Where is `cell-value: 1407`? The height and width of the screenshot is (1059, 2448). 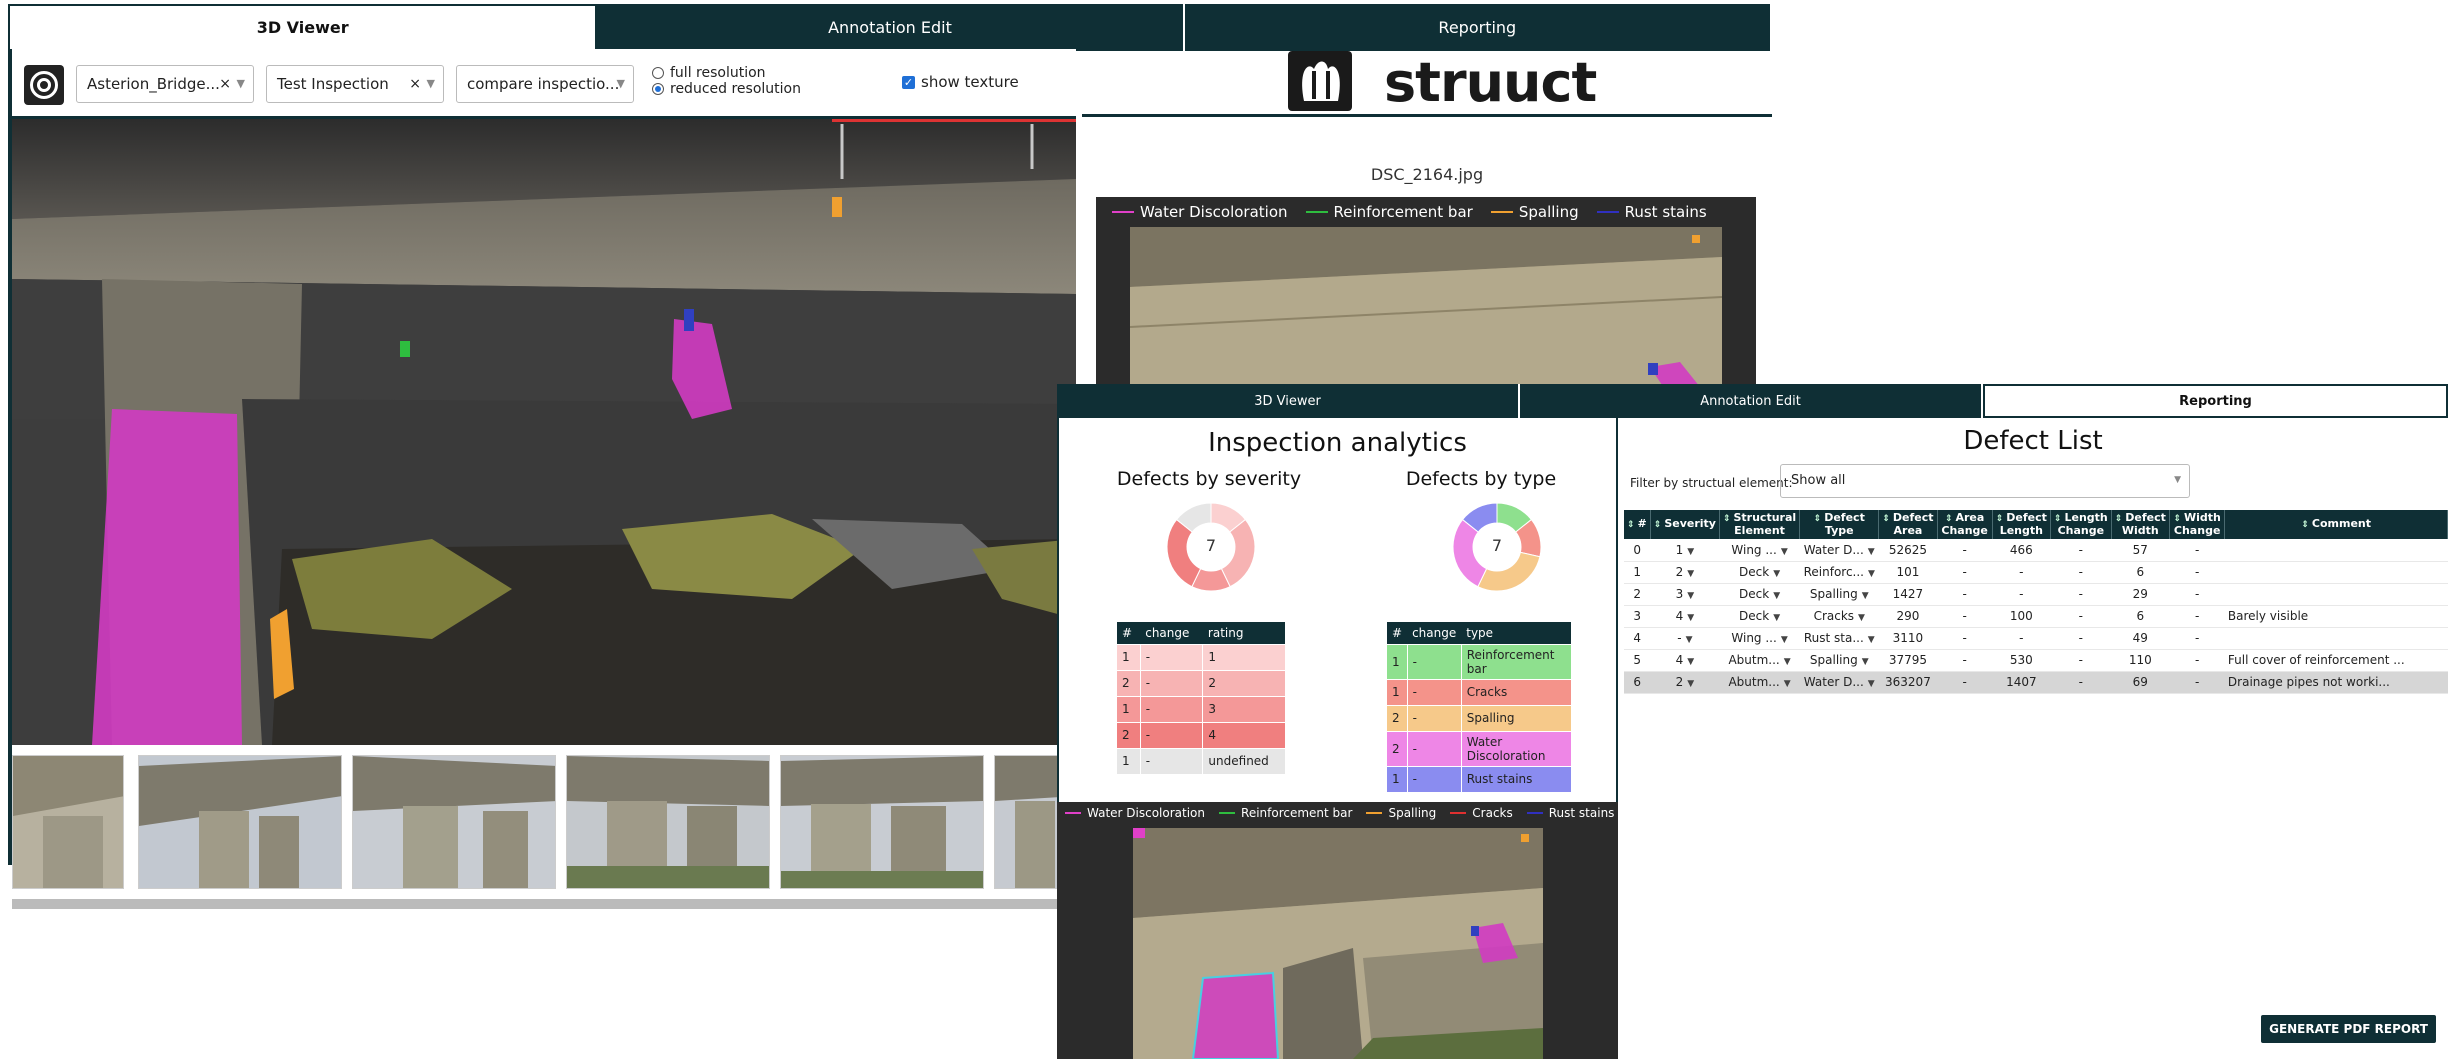 cell-value: 1407 is located at coordinates (2021, 682).